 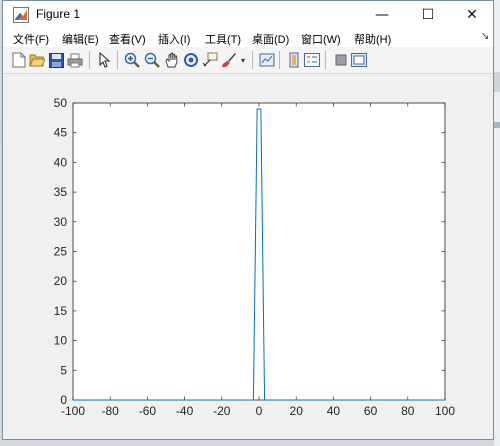 I want to click on open-file-button, so click(x=37, y=60).